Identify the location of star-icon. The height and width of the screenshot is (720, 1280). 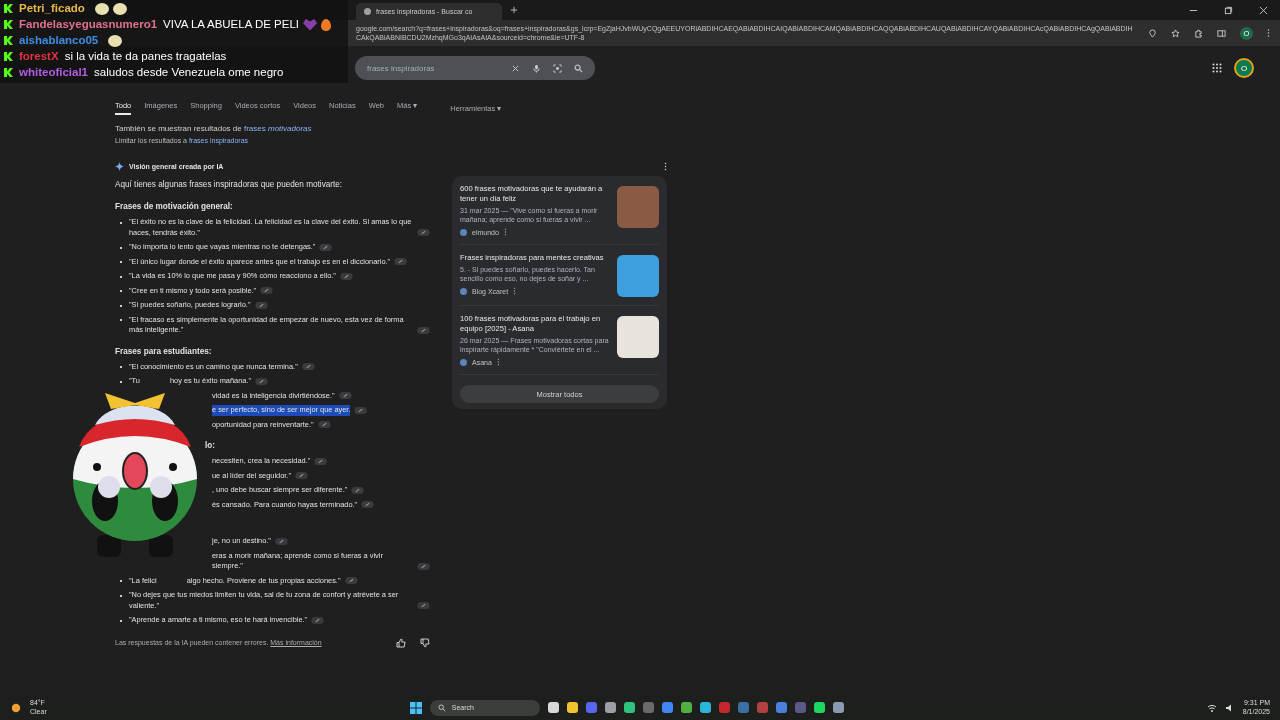
(1175, 33).